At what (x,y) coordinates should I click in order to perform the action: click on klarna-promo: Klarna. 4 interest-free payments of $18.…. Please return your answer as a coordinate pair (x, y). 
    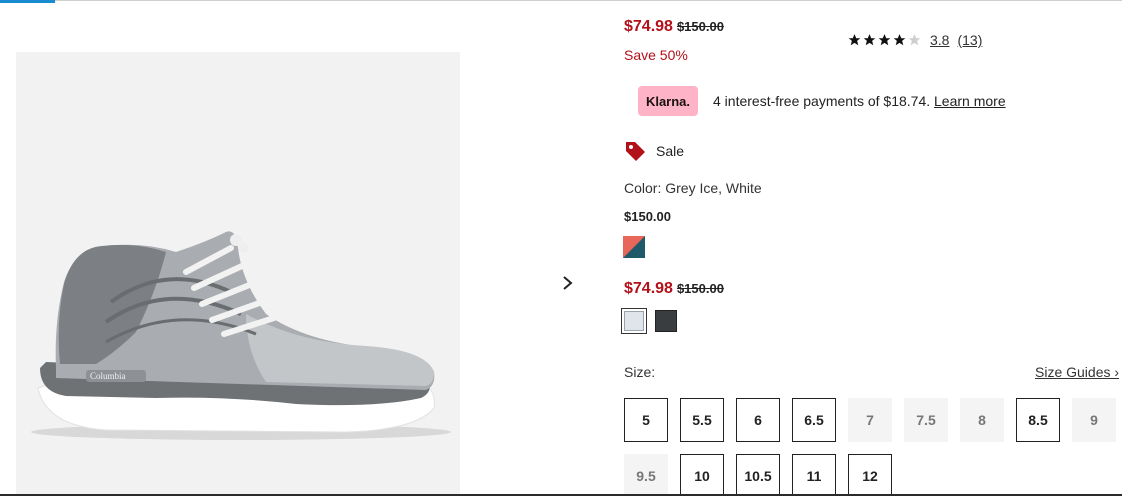
    Looking at the image, I should click on (822, 101).